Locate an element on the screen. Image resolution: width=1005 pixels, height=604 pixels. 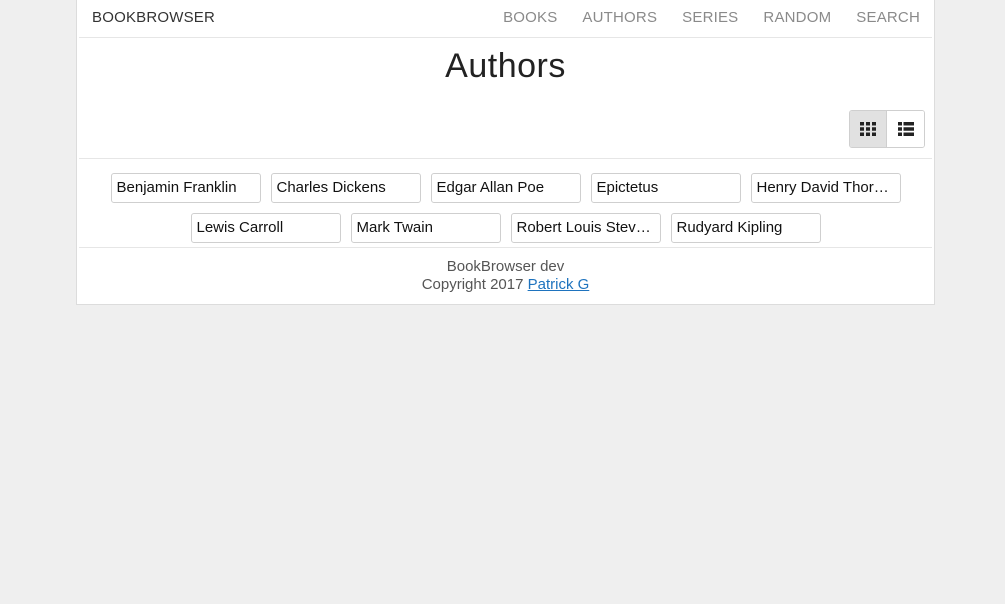
divider-bottom is located at coordinates (505, 247).